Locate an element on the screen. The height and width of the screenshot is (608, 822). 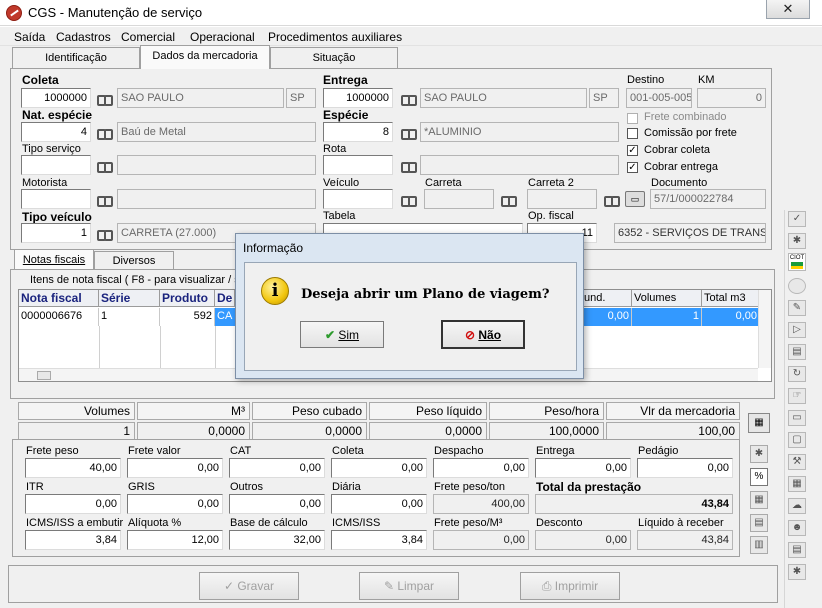
base-calculo-input: 32,00 is located at coordinates (277, 540).